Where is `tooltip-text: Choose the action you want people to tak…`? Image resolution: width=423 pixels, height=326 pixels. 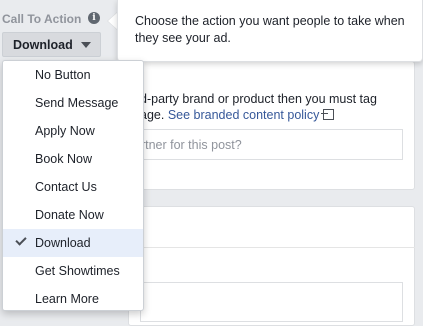
tooltip-text: Choose the action you want people to tak… is located at coordinates (270, 29).